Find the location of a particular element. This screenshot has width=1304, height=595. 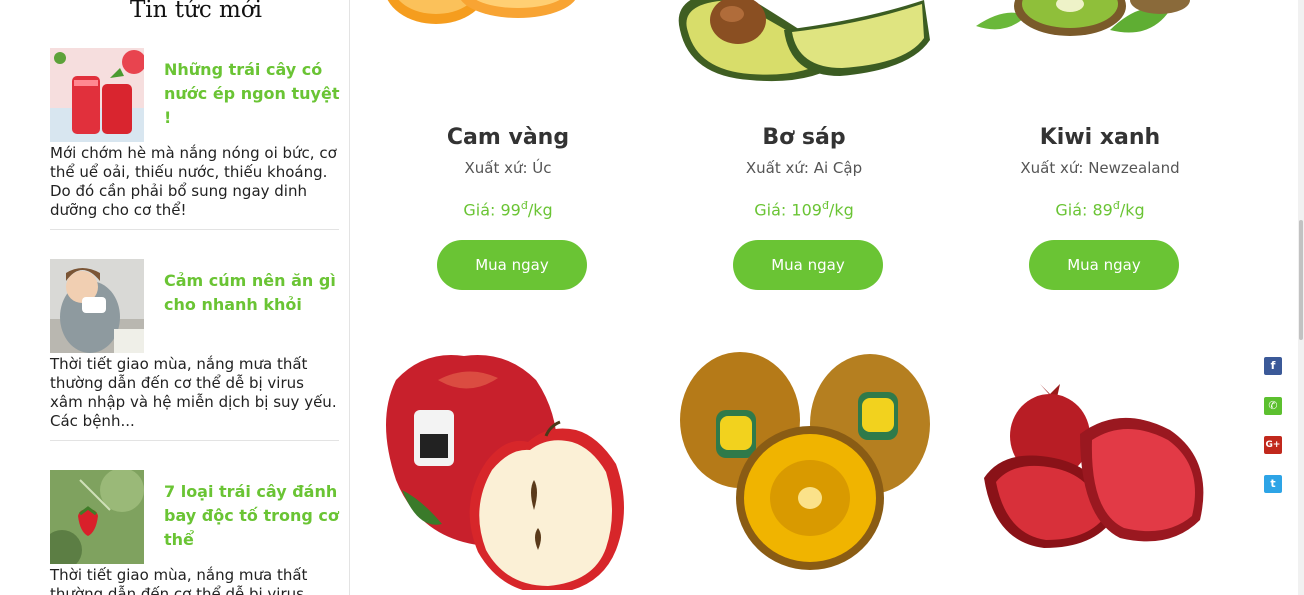

product-name: Kiwi xanh is located at coordinates (1100, 137).